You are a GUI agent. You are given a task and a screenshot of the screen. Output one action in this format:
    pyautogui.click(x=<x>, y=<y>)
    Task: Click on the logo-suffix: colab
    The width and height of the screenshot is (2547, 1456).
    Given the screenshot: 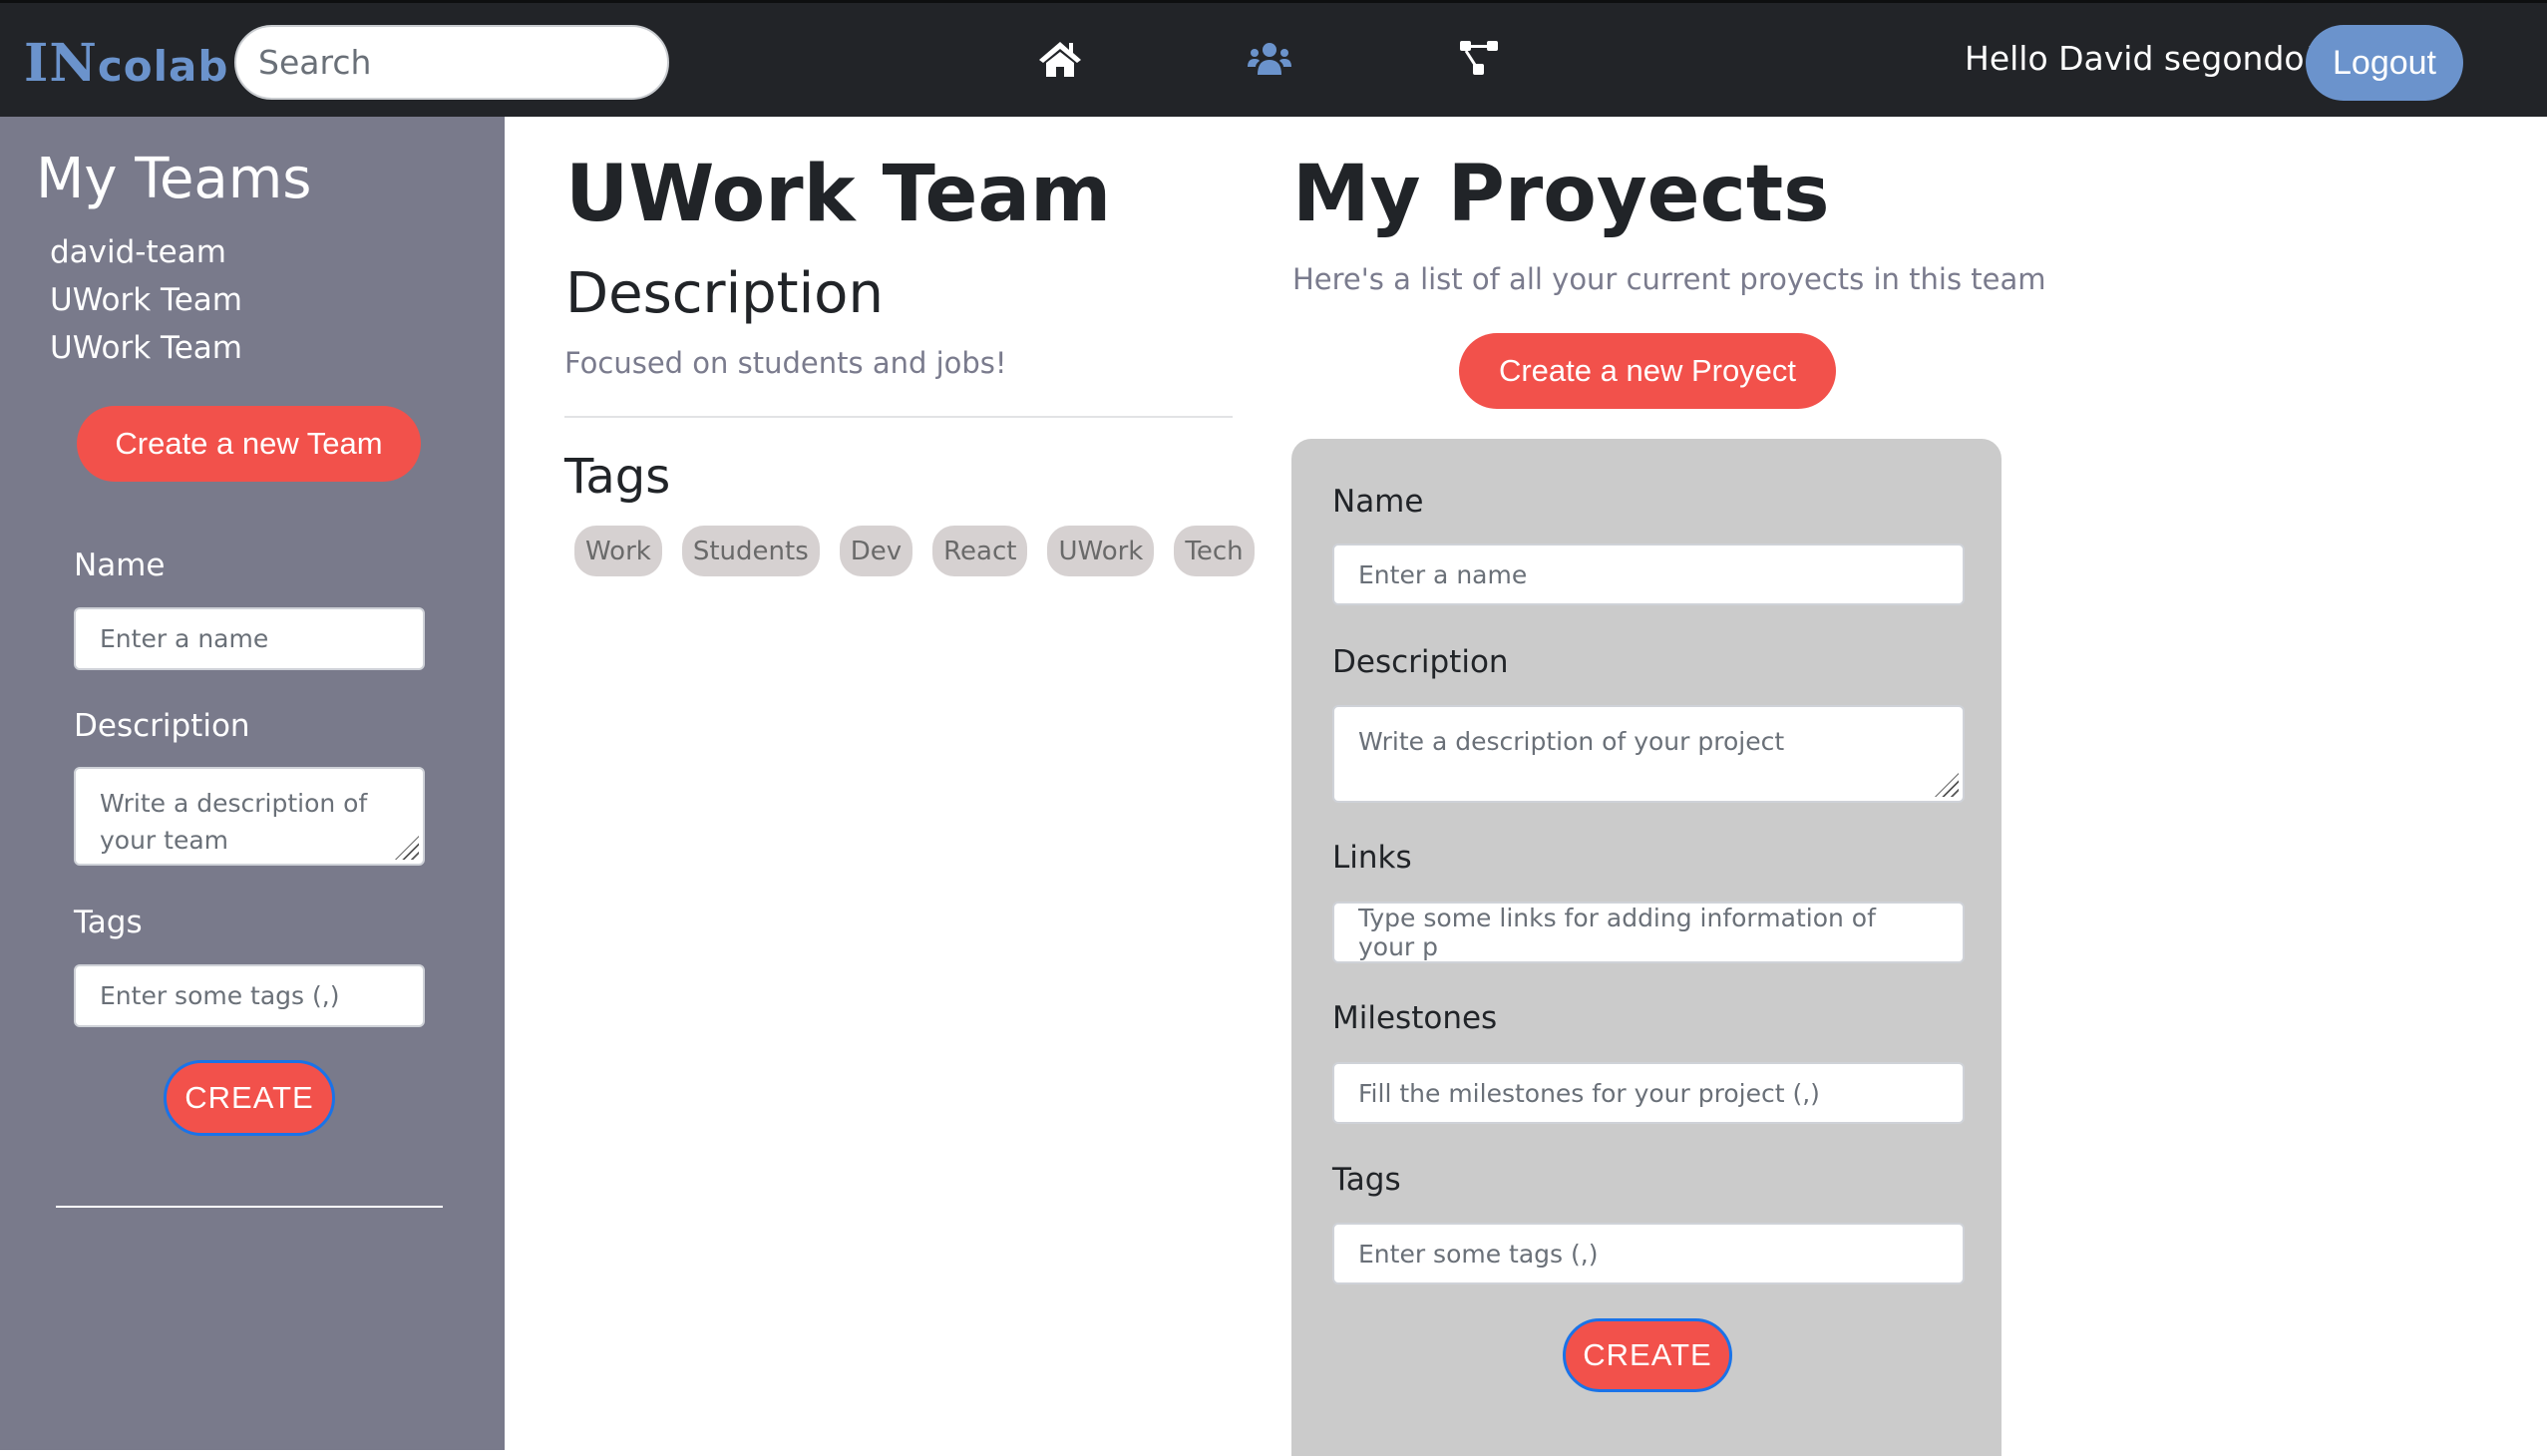 What is the action you would take?
    pyautogui.click(x=163, y=66)
    